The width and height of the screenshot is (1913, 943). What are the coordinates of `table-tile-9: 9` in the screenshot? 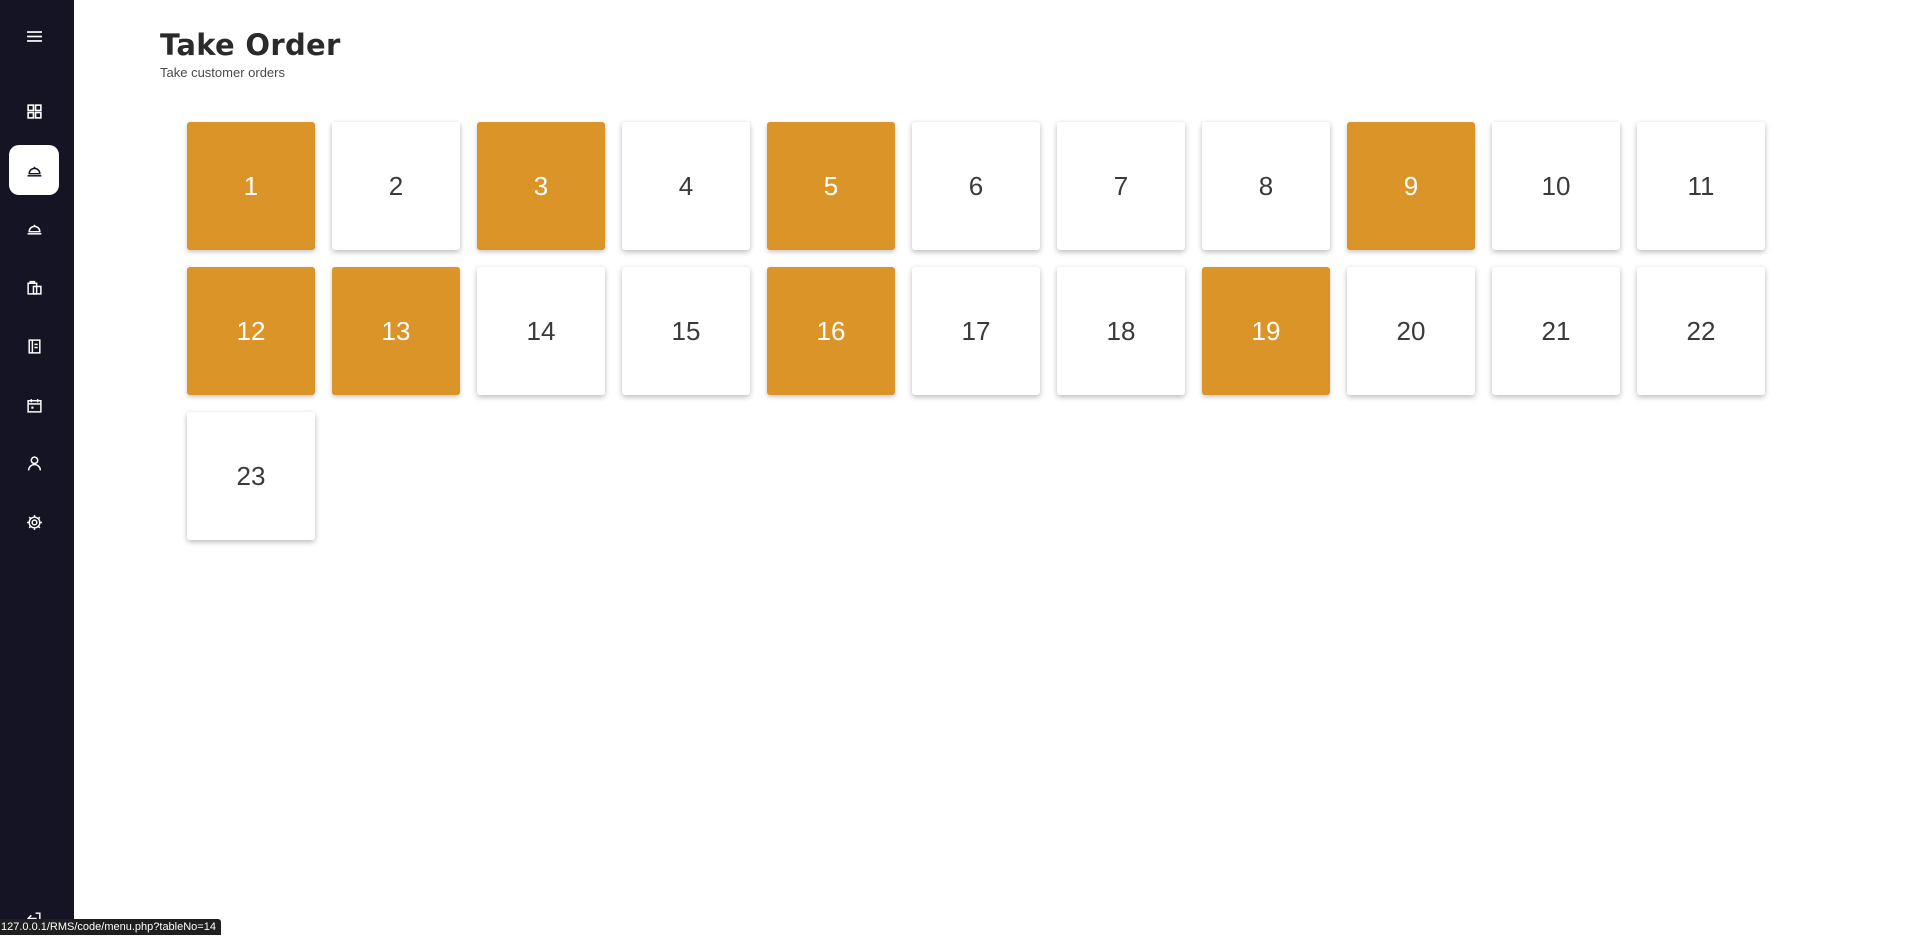 It's located at (1411, 186).